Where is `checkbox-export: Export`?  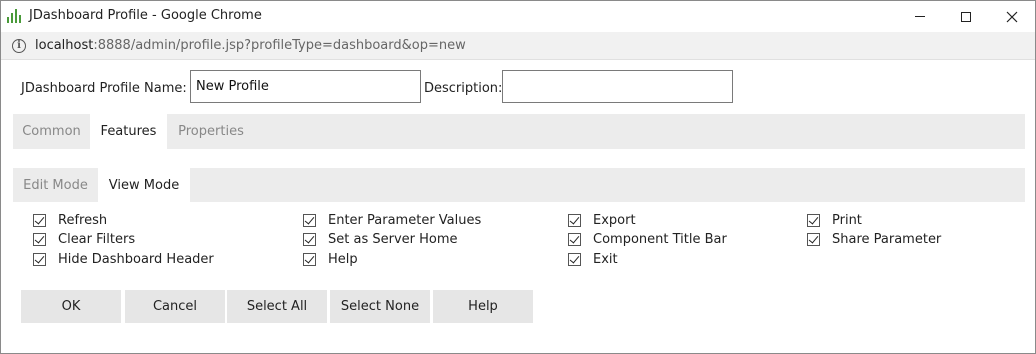 checkbox-export: Export is located at coordinates (602, 220).